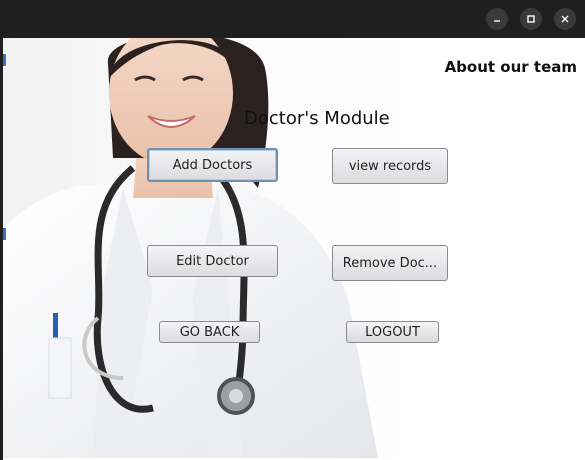  Describe the element at coordinates (209, 332) in the screenshot. I see `go-back-button: GO BACK` at that location.